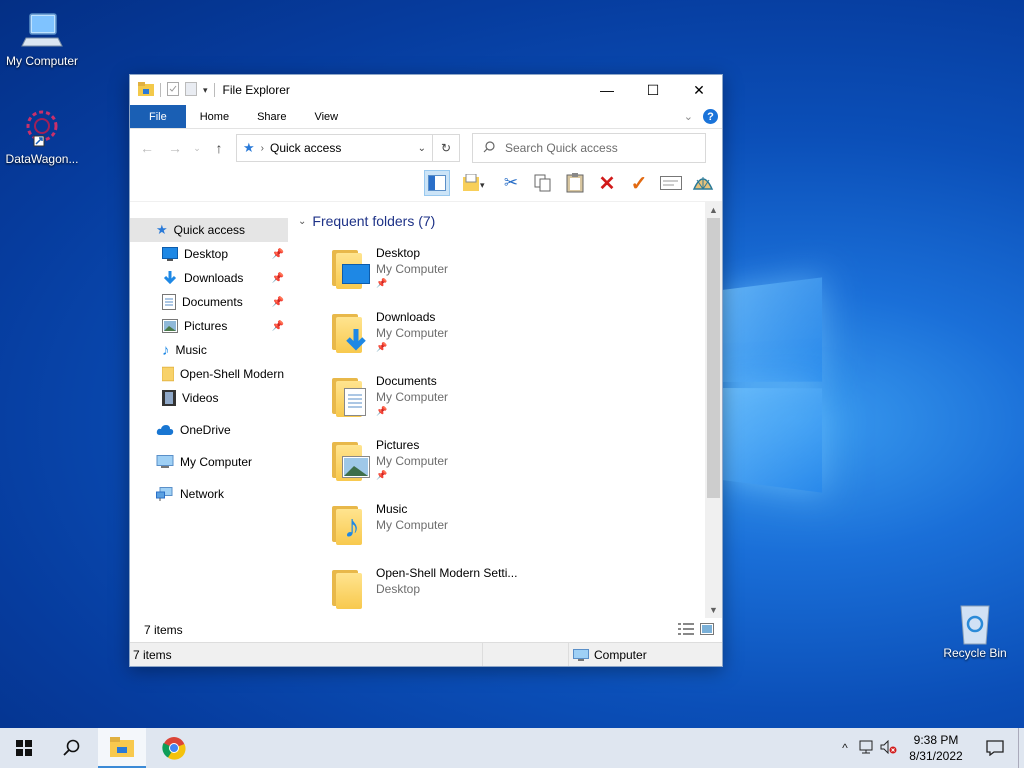  Describe the element at coordinates (398, 589) in the screenshot. I see `folder-location: Desktop` at that location.